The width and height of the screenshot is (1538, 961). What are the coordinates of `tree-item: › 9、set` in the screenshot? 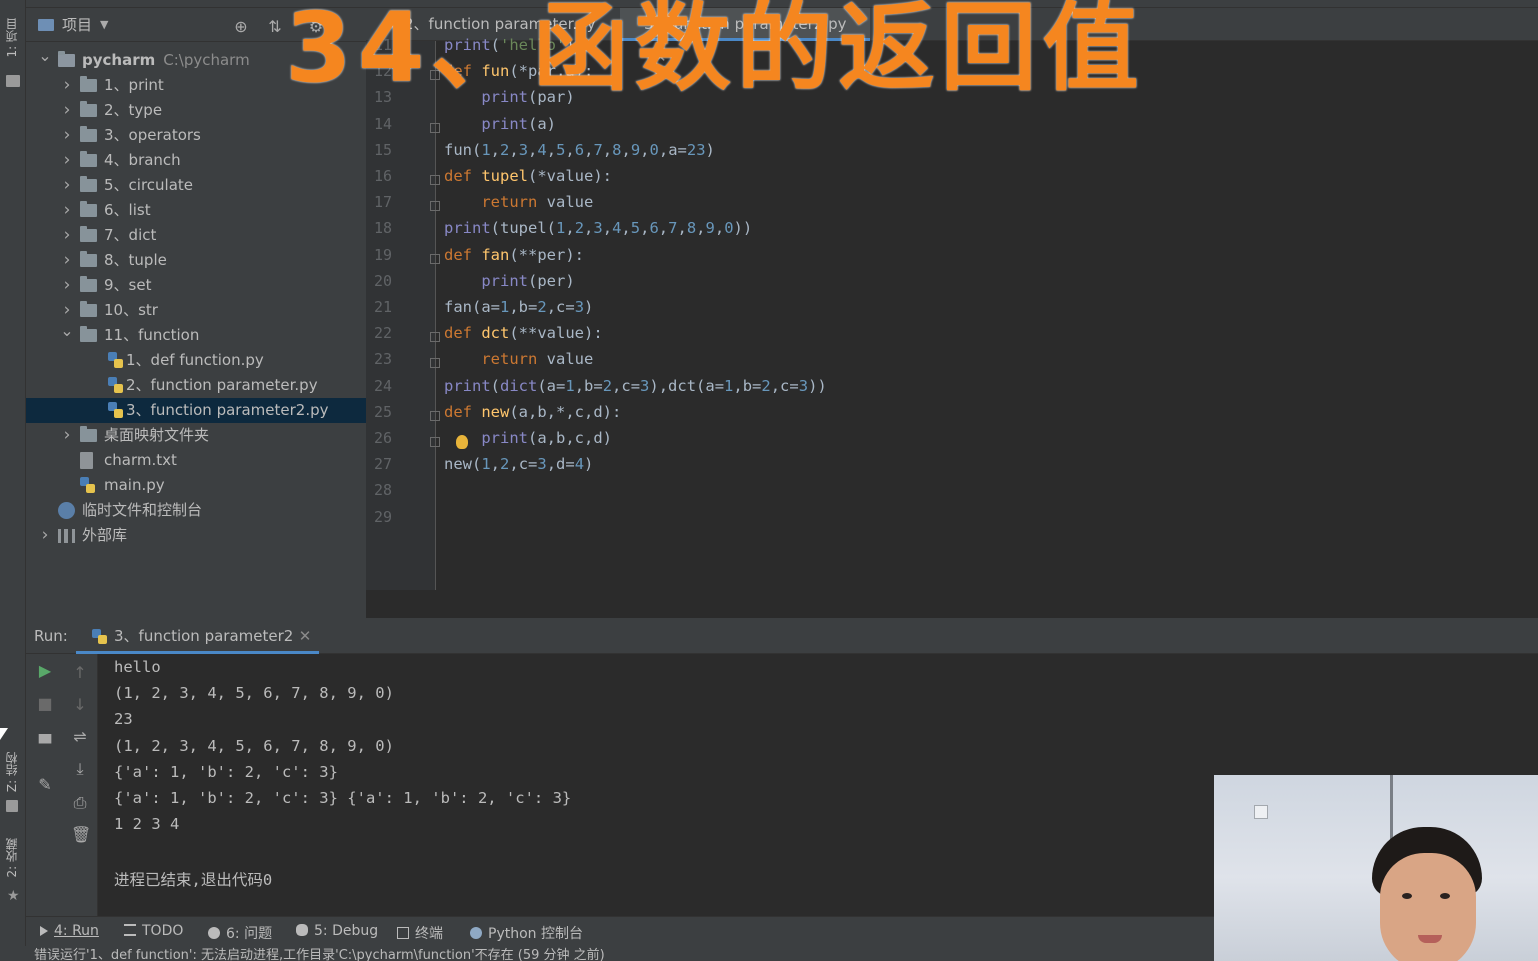 It's located at (196, 285).